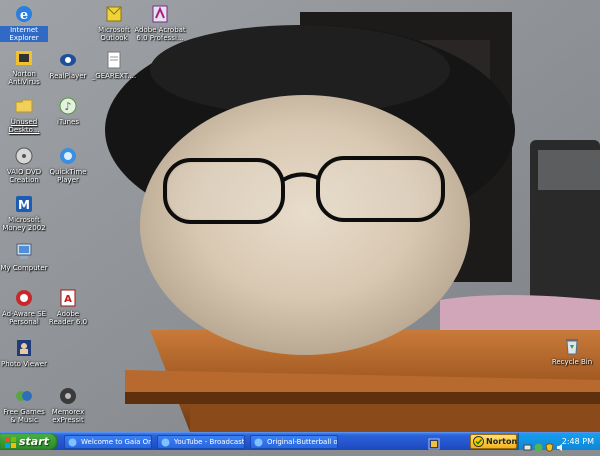 This screenshot has height=456, width=600. I want to click on desktop-icon-label: My Computer, so click(24, 268).